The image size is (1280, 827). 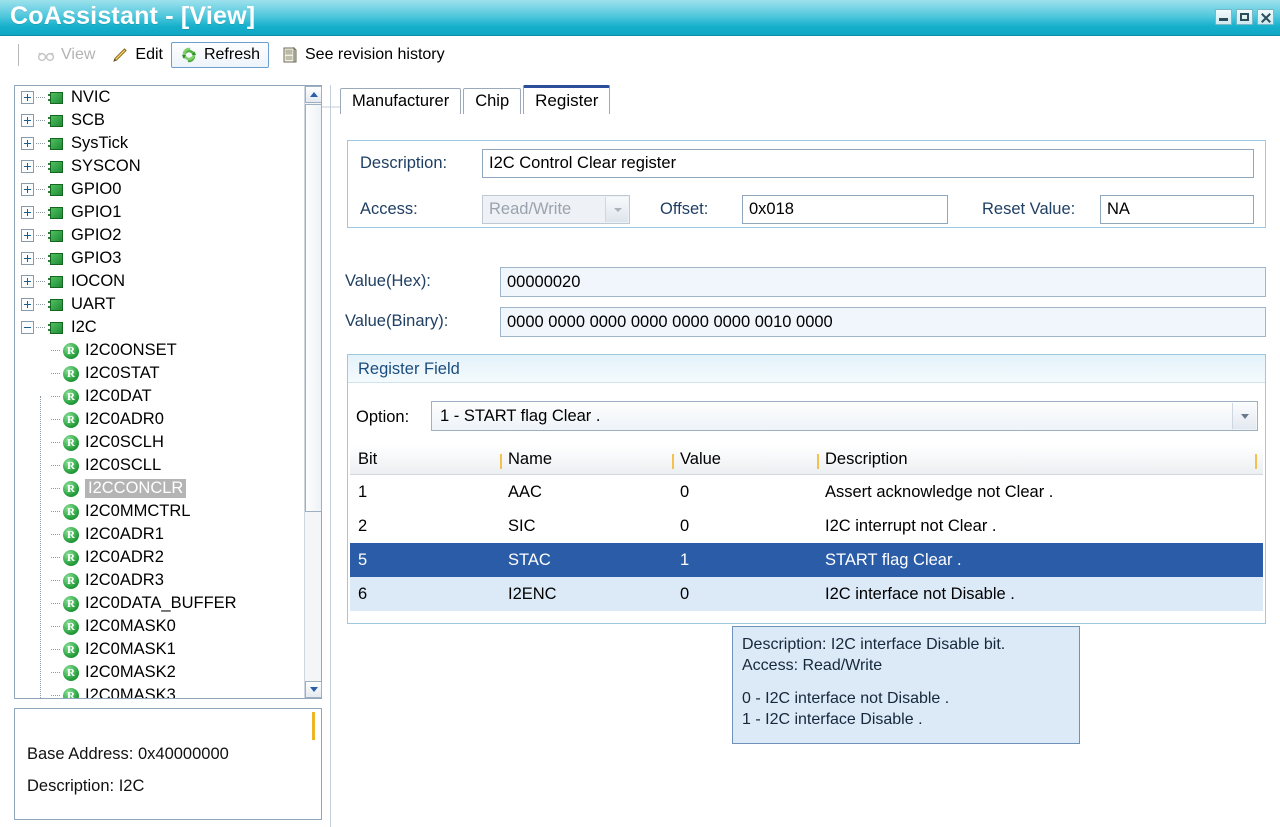 I want to click on history-icon, so click(x=290, y=55).